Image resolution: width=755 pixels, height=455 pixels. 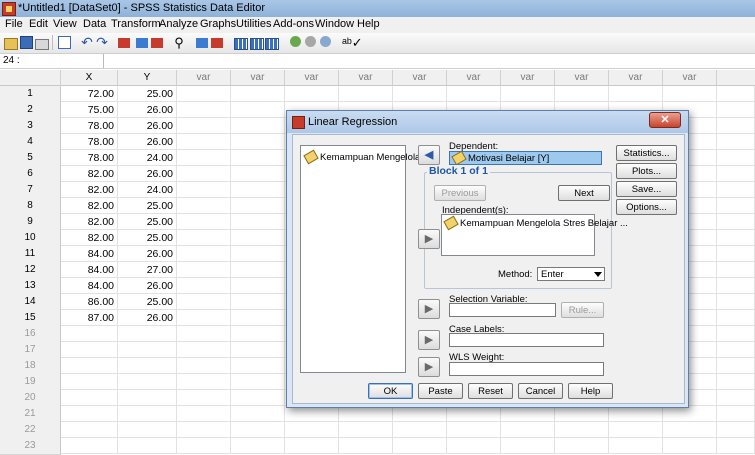 I want to click on weight-cases-icon, so click(x=257, y=44).